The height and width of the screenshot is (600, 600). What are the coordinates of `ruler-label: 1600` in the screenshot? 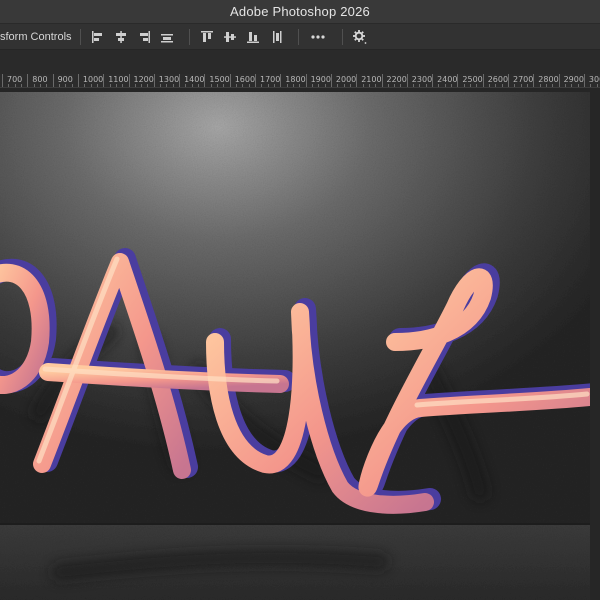 It's located at (245, 79).